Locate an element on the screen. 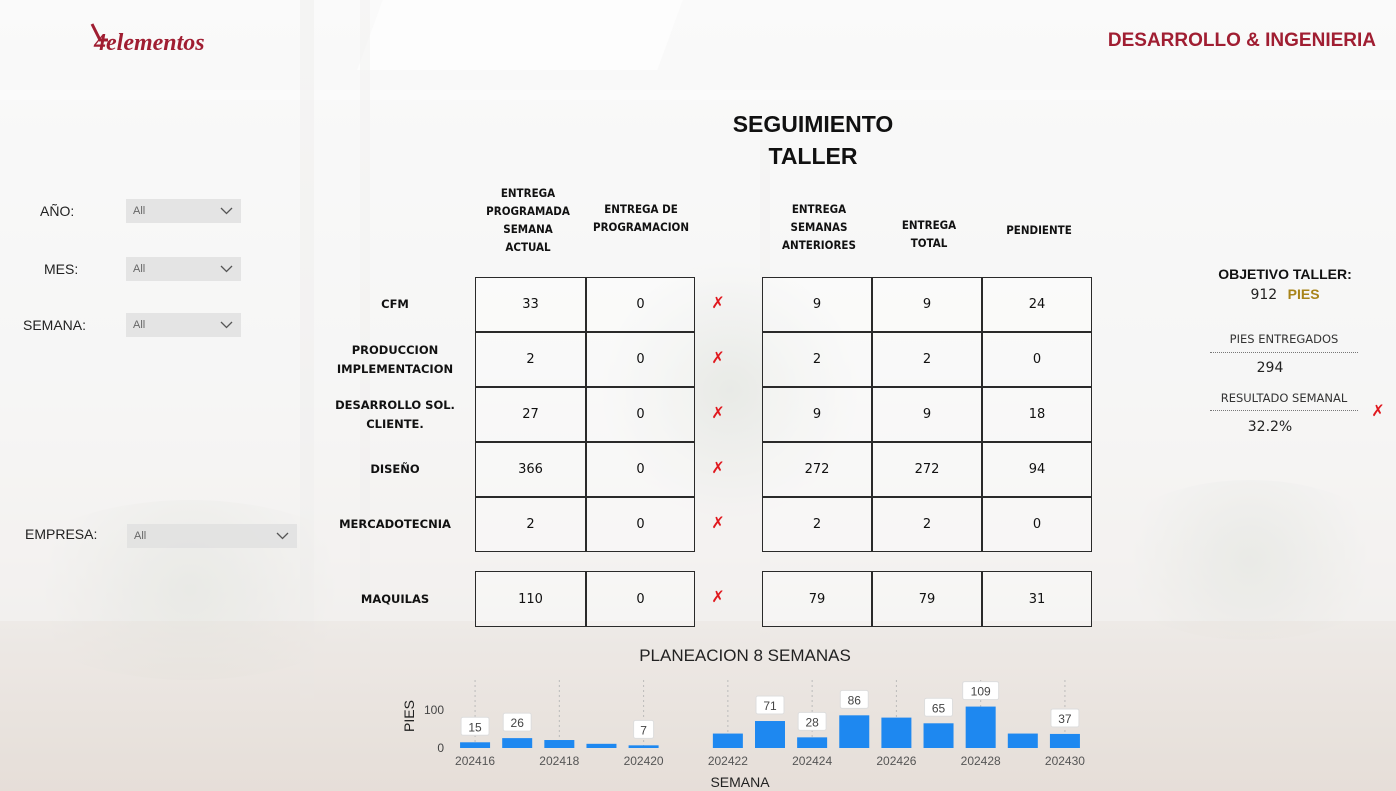 Image resolution: width=1396 pixels, height=791 pixels. row-label-line: DISEÑO is located at coordinates (395, 469).